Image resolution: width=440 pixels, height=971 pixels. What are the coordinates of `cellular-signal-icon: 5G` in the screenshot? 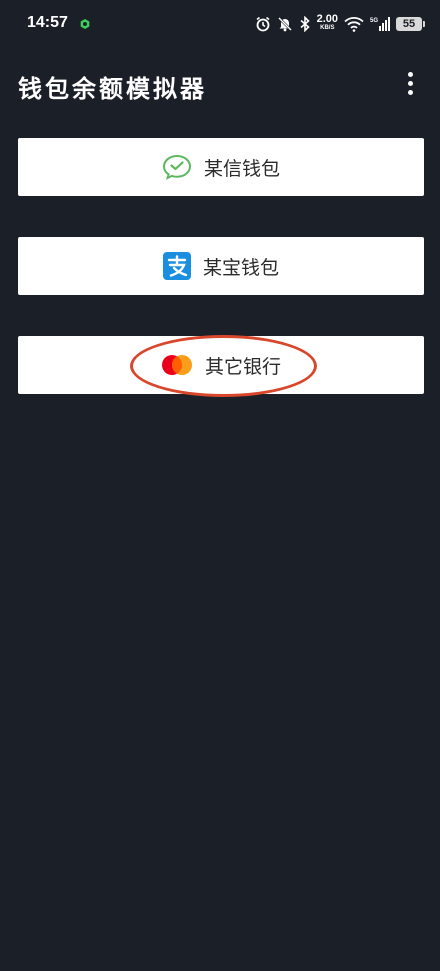 It's located at (380, 24).